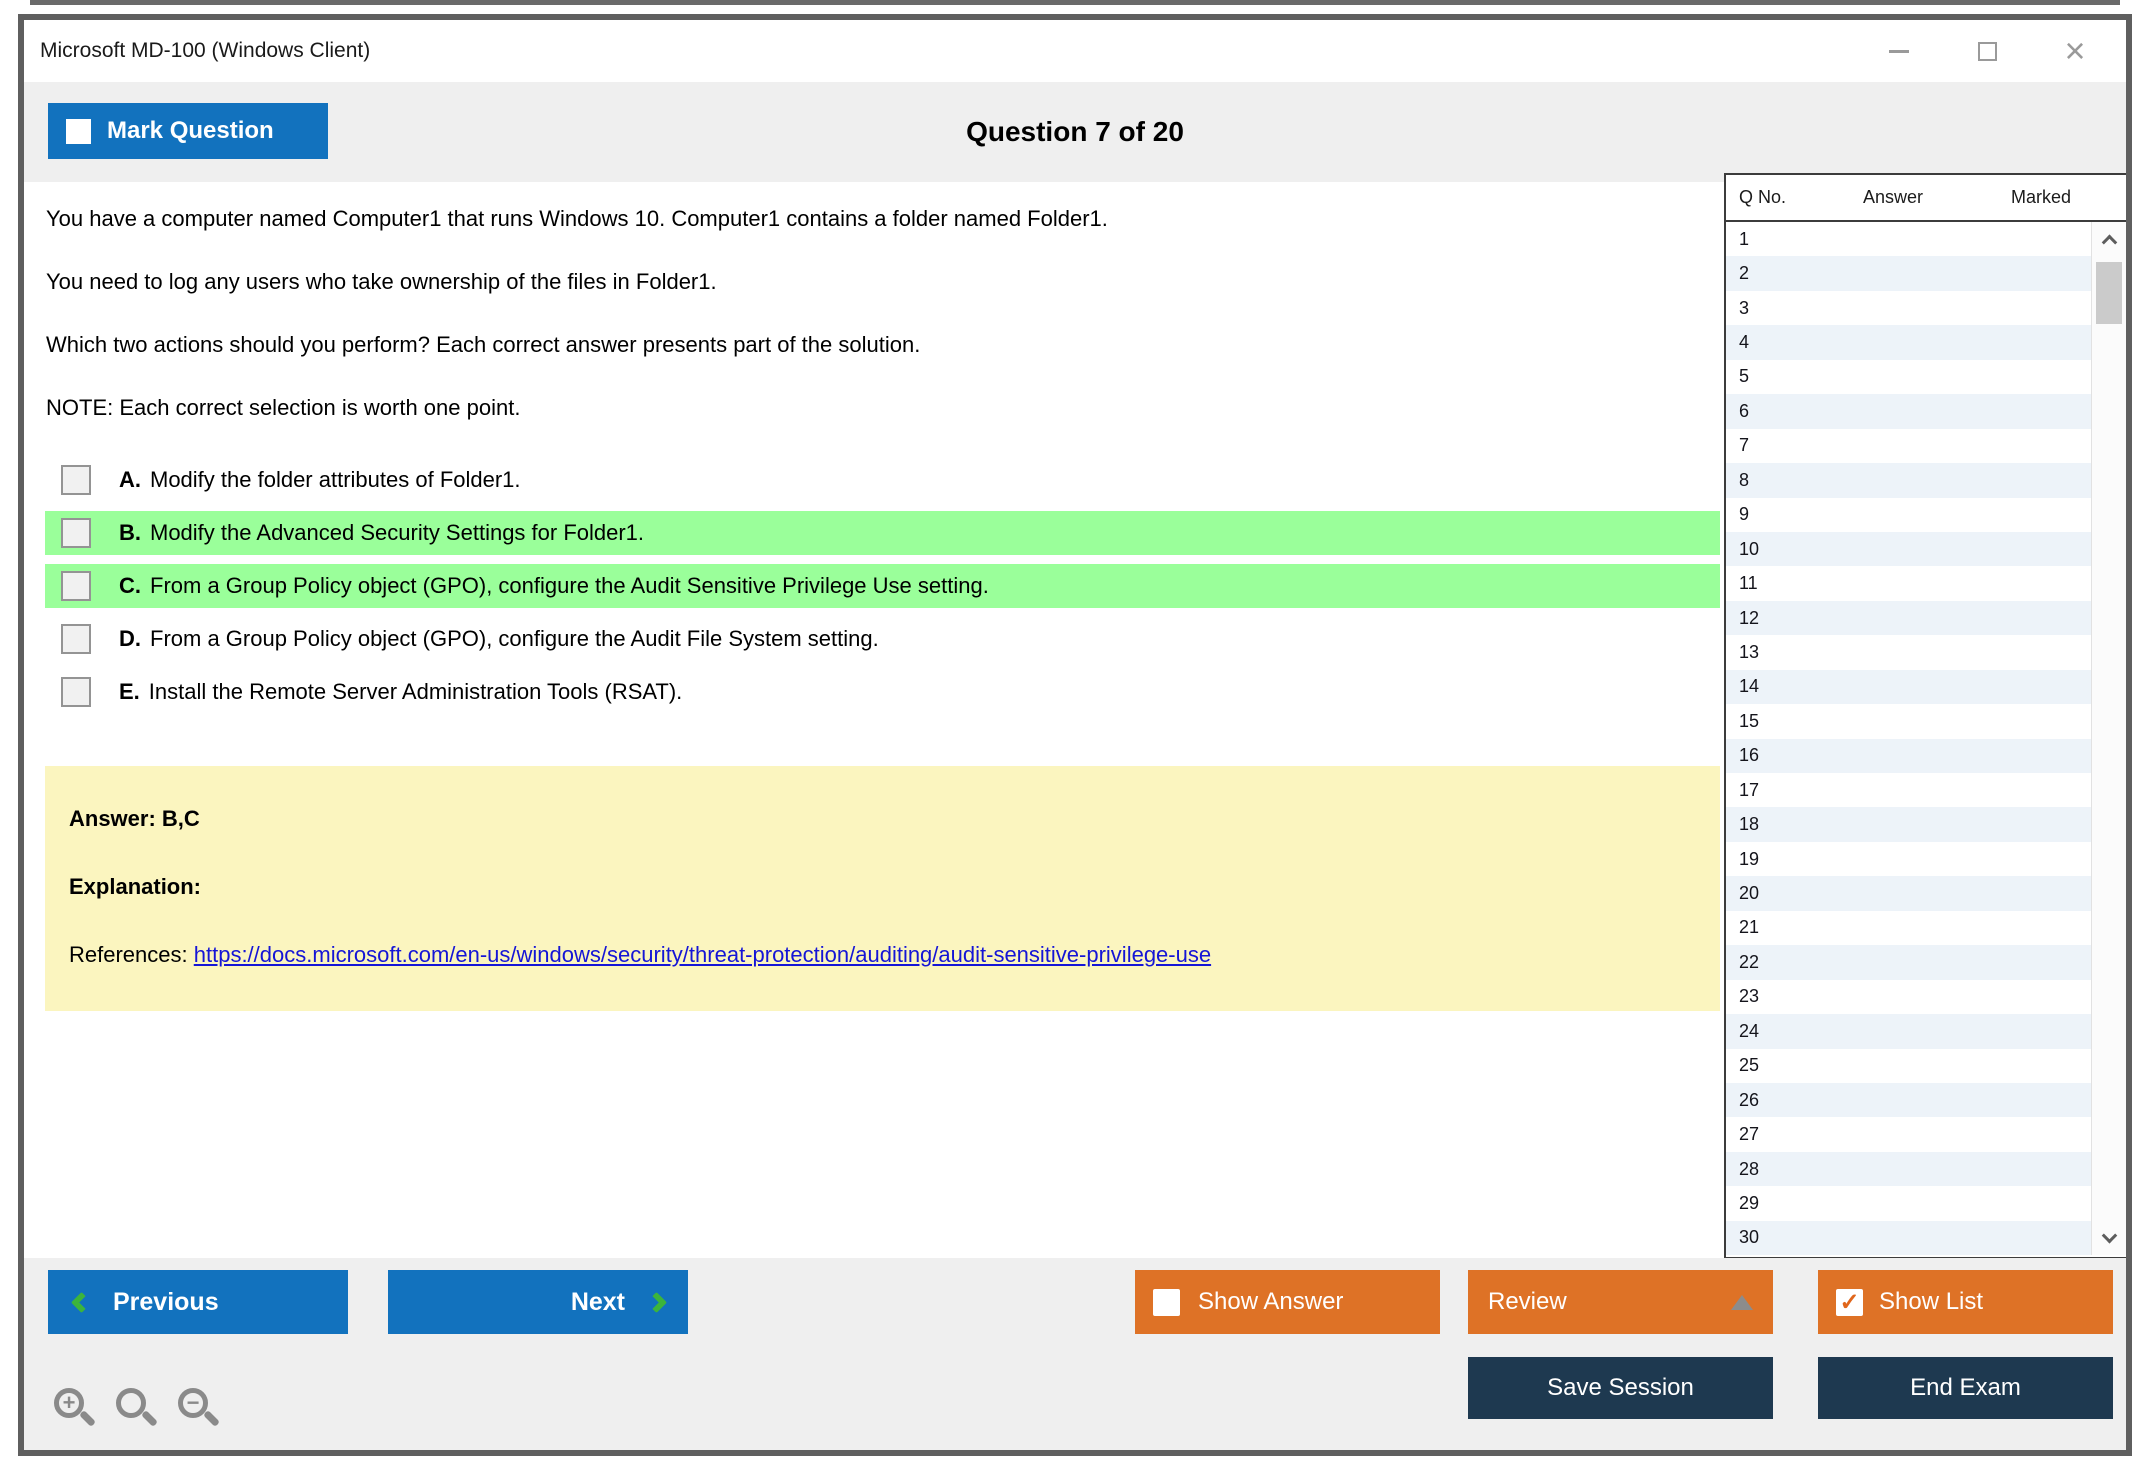  What do you see at coordinates (1908, 652) in the screenshot?
I see `question-row: 13` at bounding box center [1908, 652].